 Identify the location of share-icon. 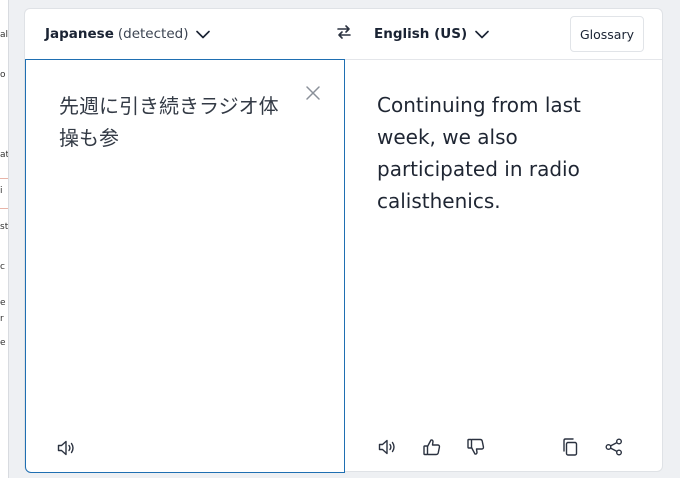
(614, 447).